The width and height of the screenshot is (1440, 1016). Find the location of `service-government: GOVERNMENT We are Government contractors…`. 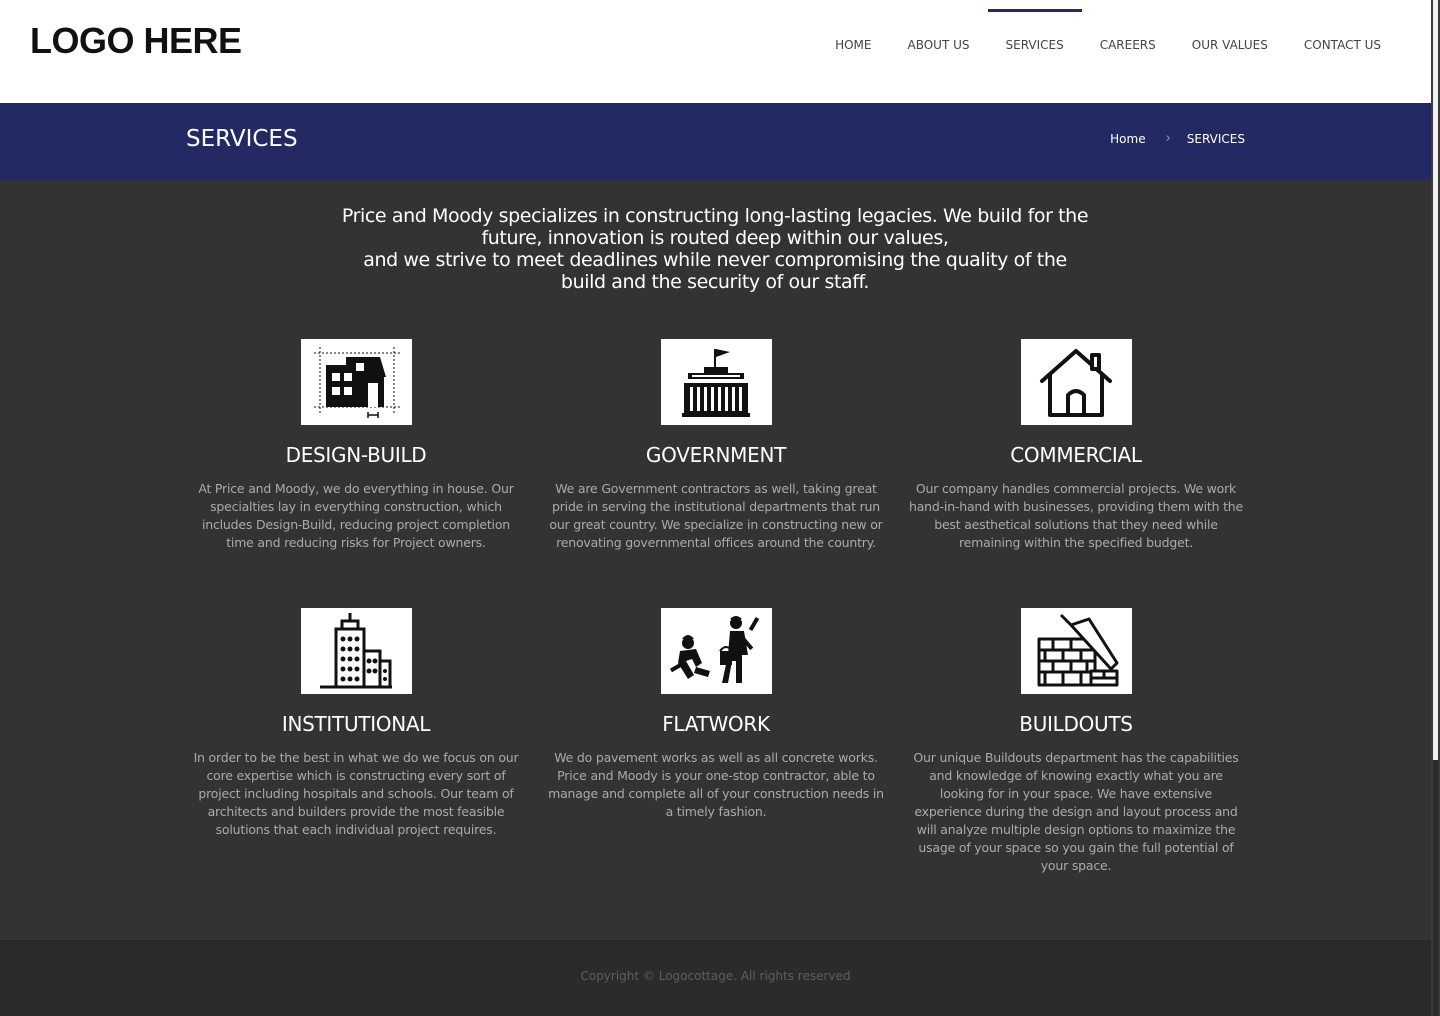

service-government: GOVERNMENT We are Government contractors… is located at coordinates (716, 445).